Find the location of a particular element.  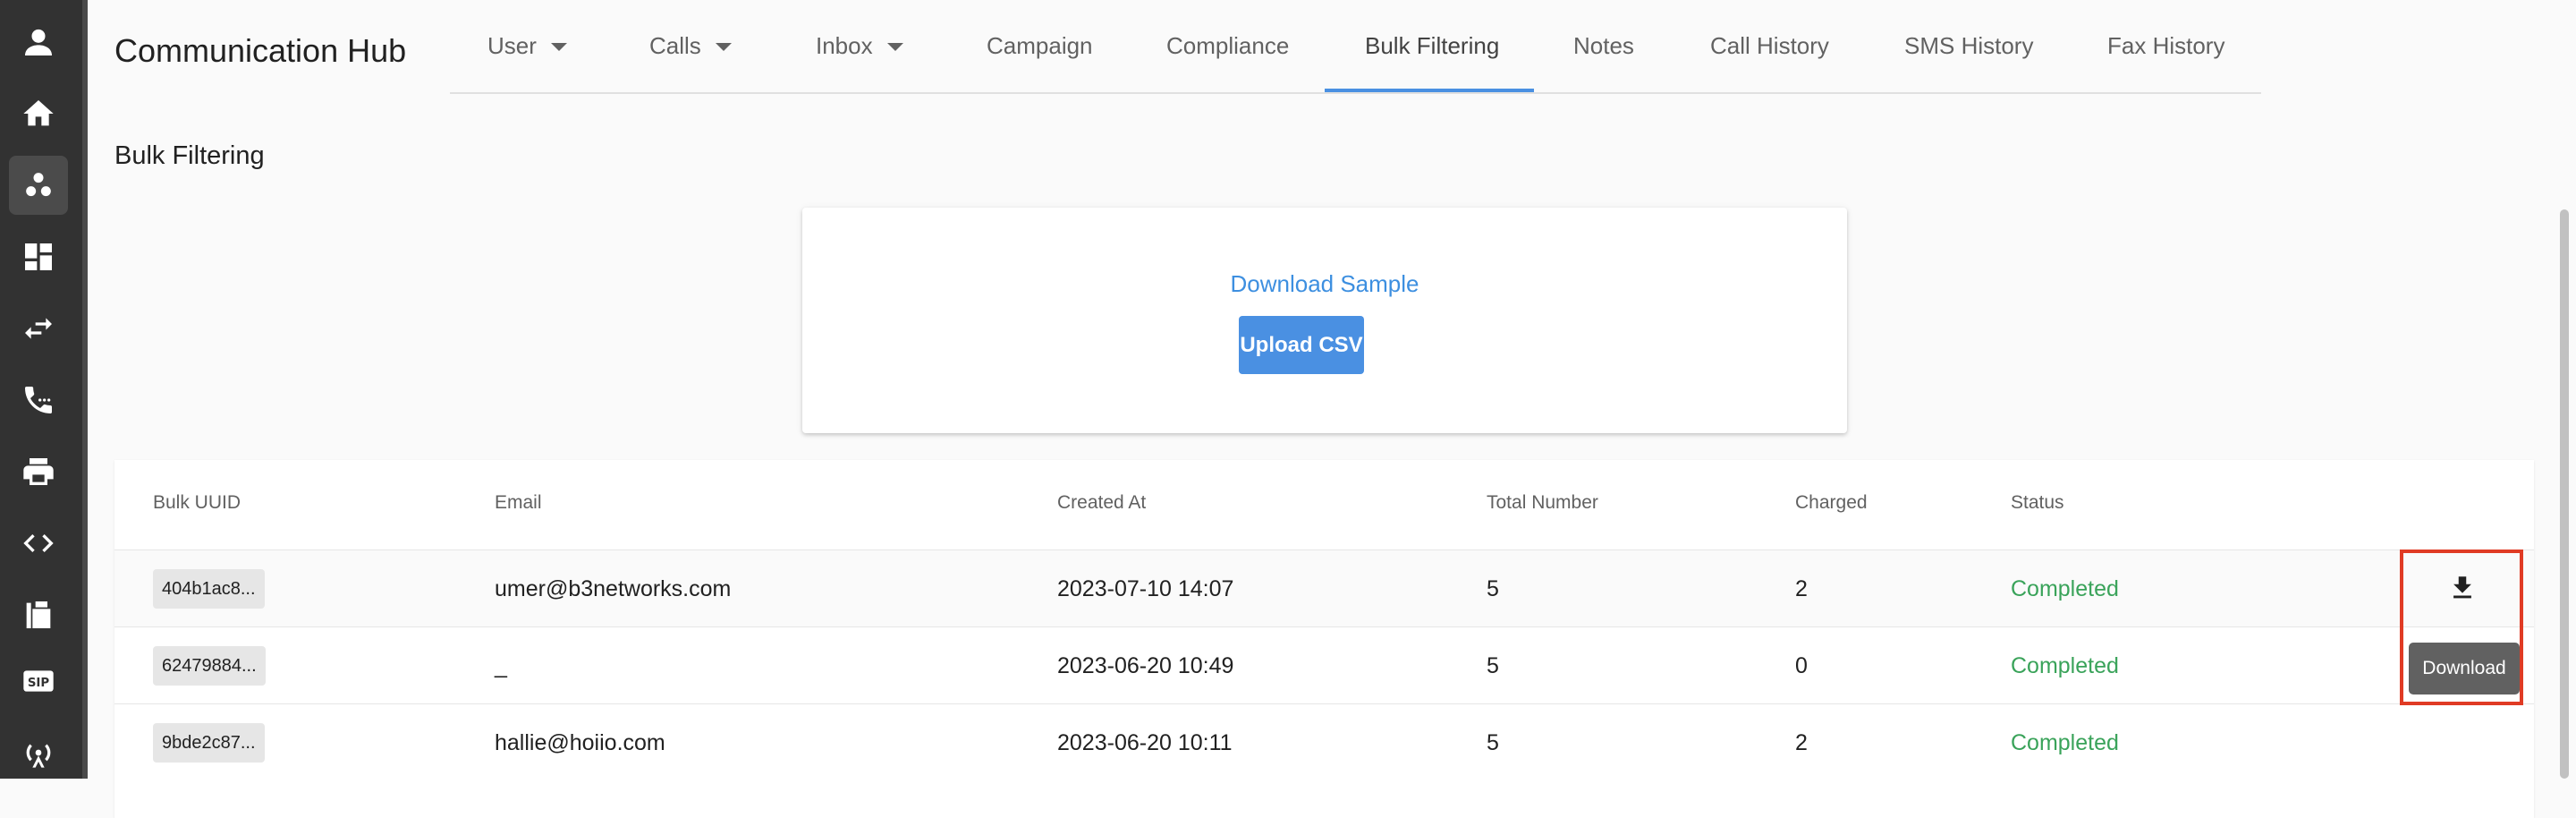

tab-user: User is located at coordinates (527, 46).